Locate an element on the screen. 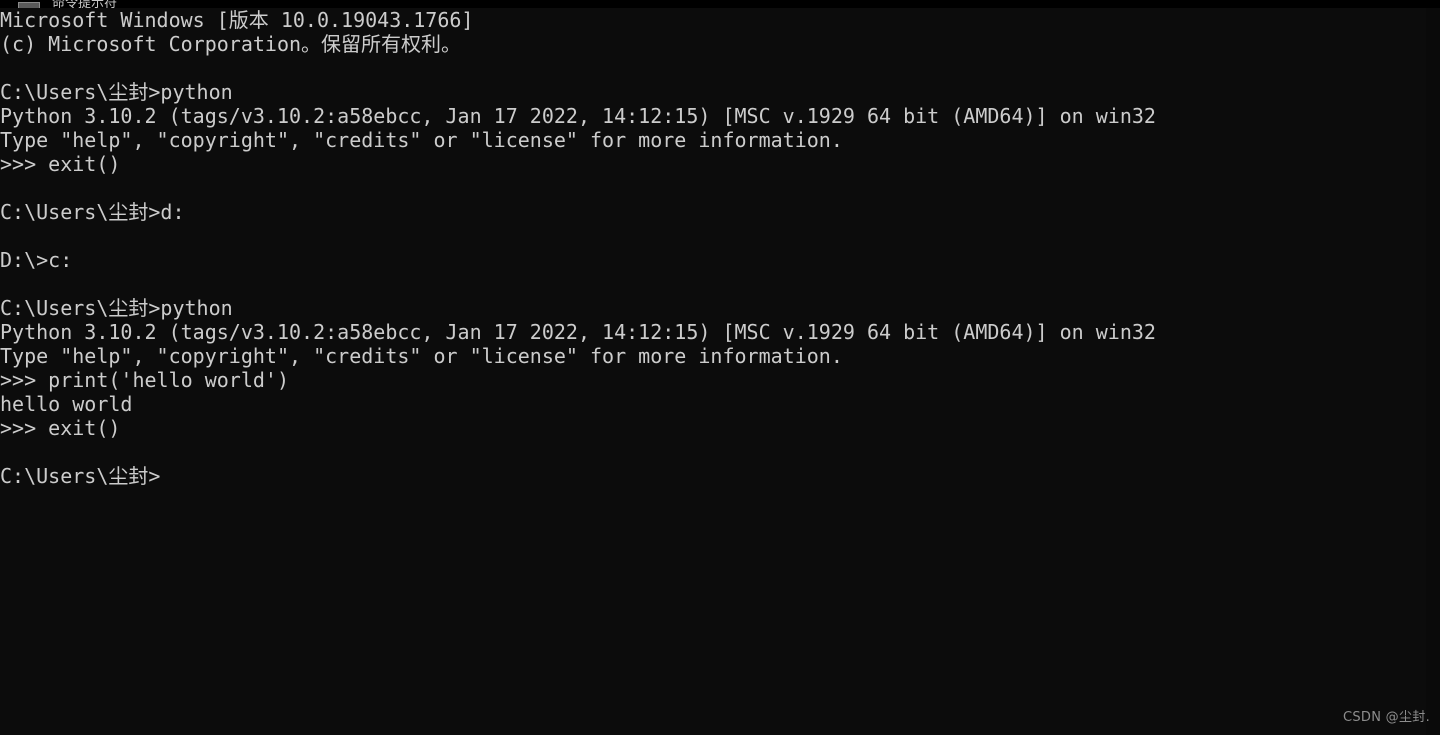 This screenshot has height=735, width=1440. terminal-line: (c) Microsoft Corporation。保留所有权利。 is located at coordinates (231, 44).